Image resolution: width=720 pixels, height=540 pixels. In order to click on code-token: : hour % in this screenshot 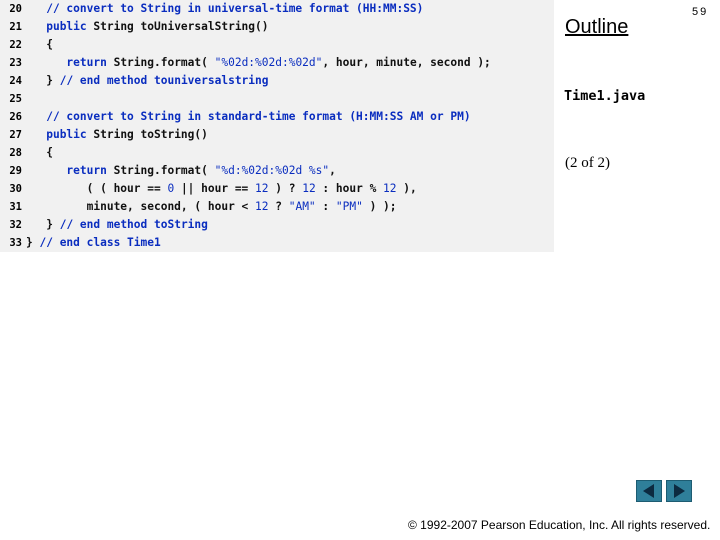, I will do `click(349, 188)`.